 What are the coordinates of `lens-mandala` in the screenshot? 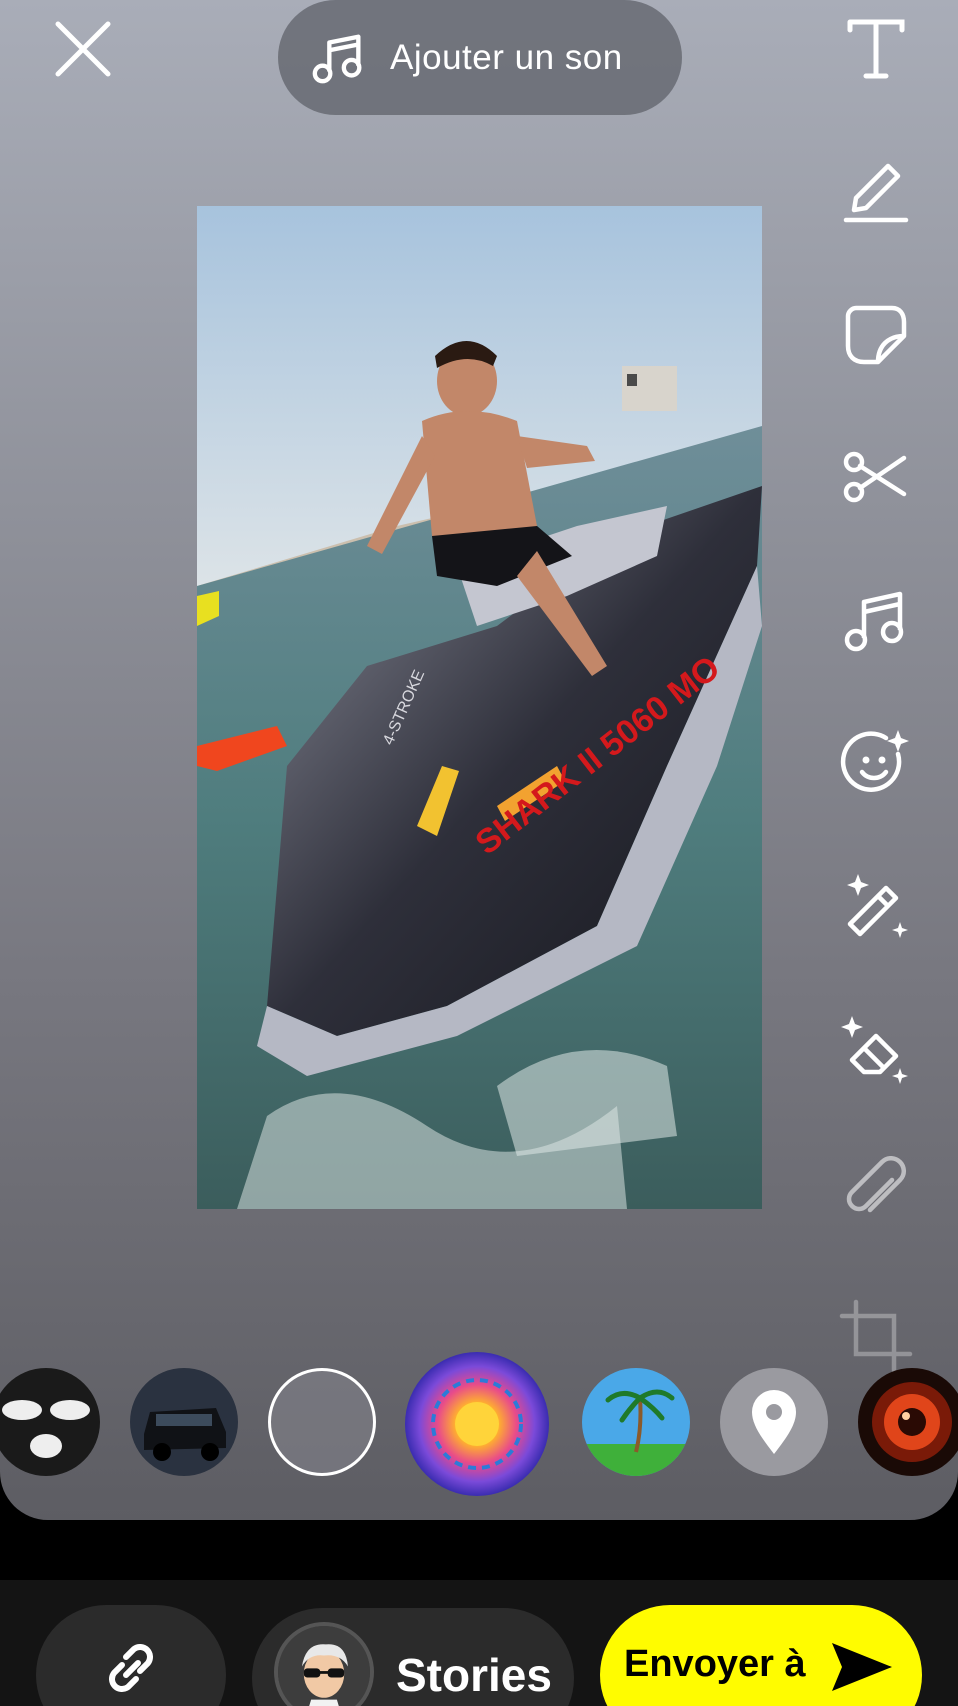 It's located at (477, 1424).